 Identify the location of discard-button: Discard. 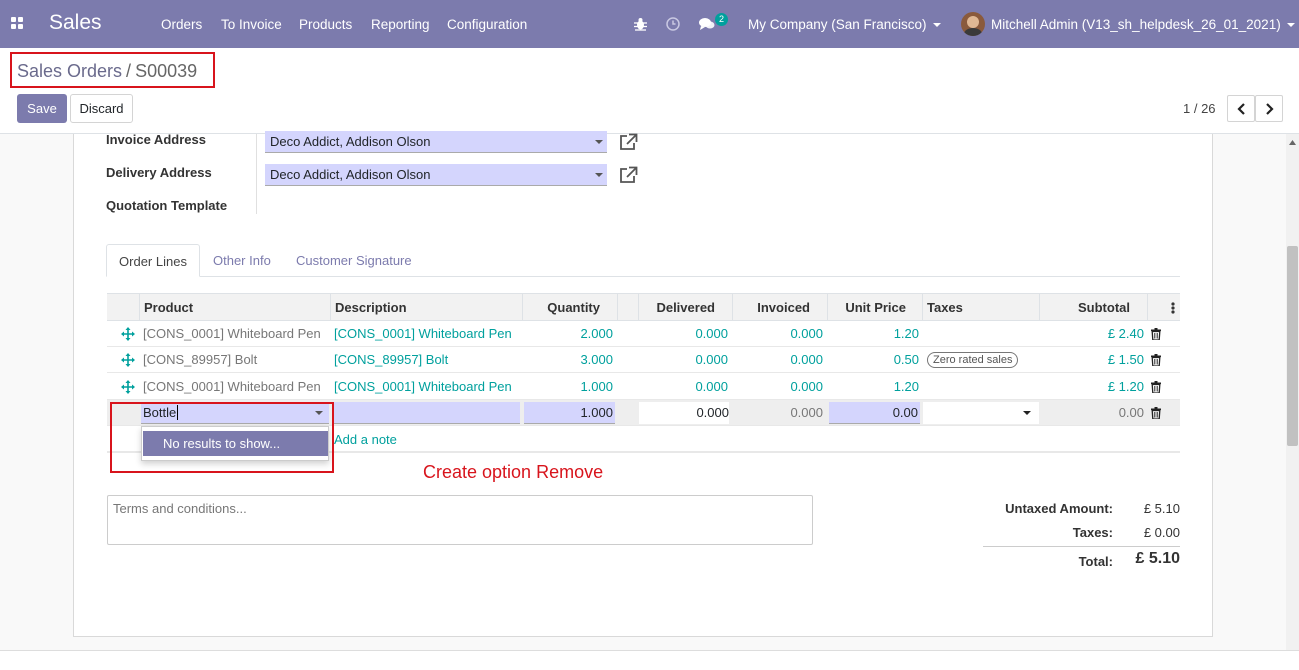
(101, 108).